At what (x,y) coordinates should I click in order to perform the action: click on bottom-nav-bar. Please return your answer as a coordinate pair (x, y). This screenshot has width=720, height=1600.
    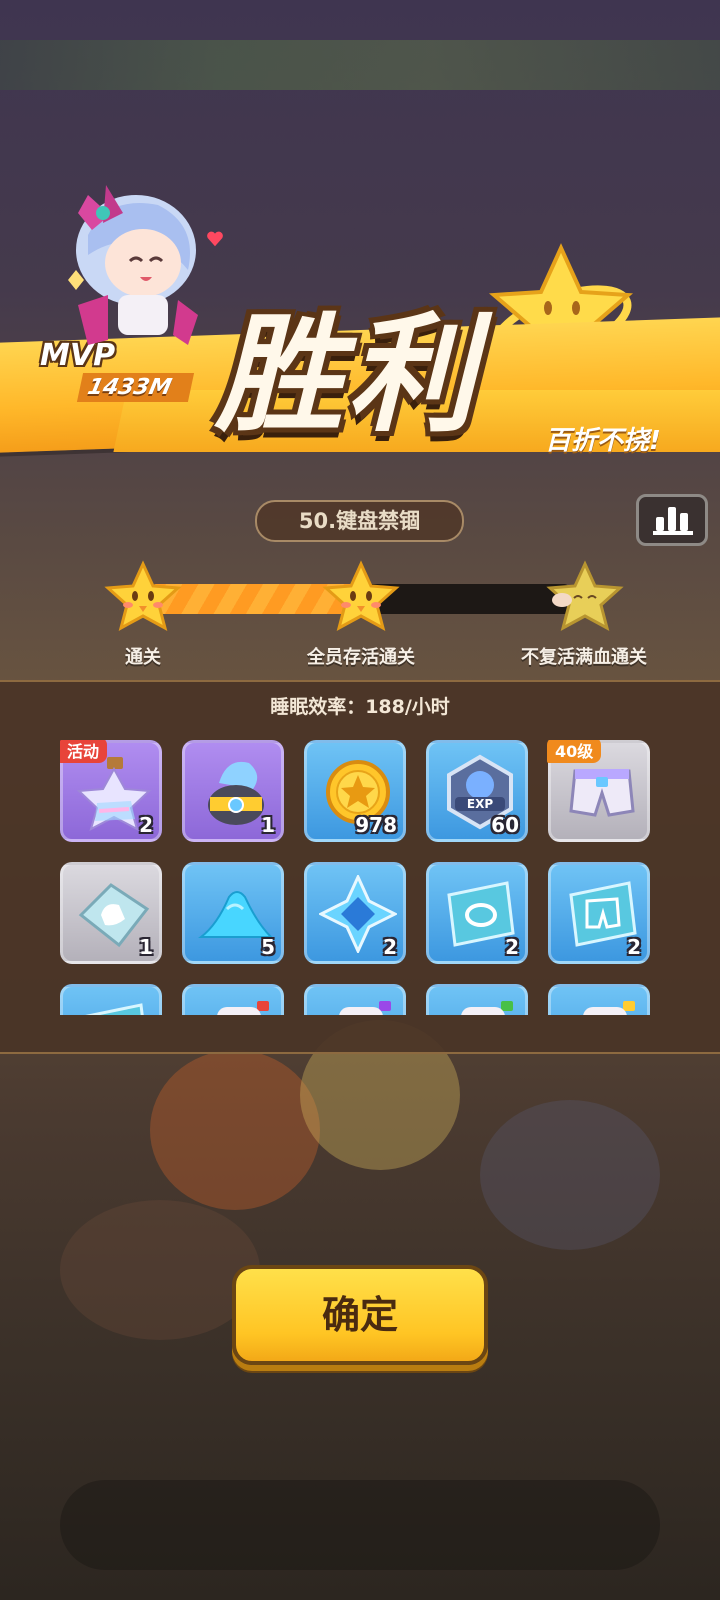
    Looking at the image, I should click on (360, 1525).